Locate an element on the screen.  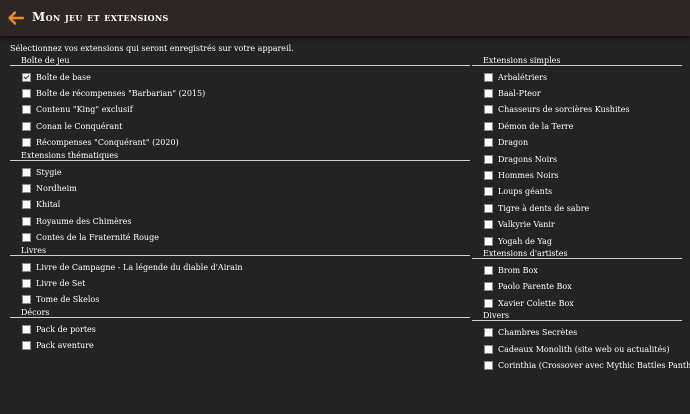
section-title: Décors is located at coordinates (35, 313).